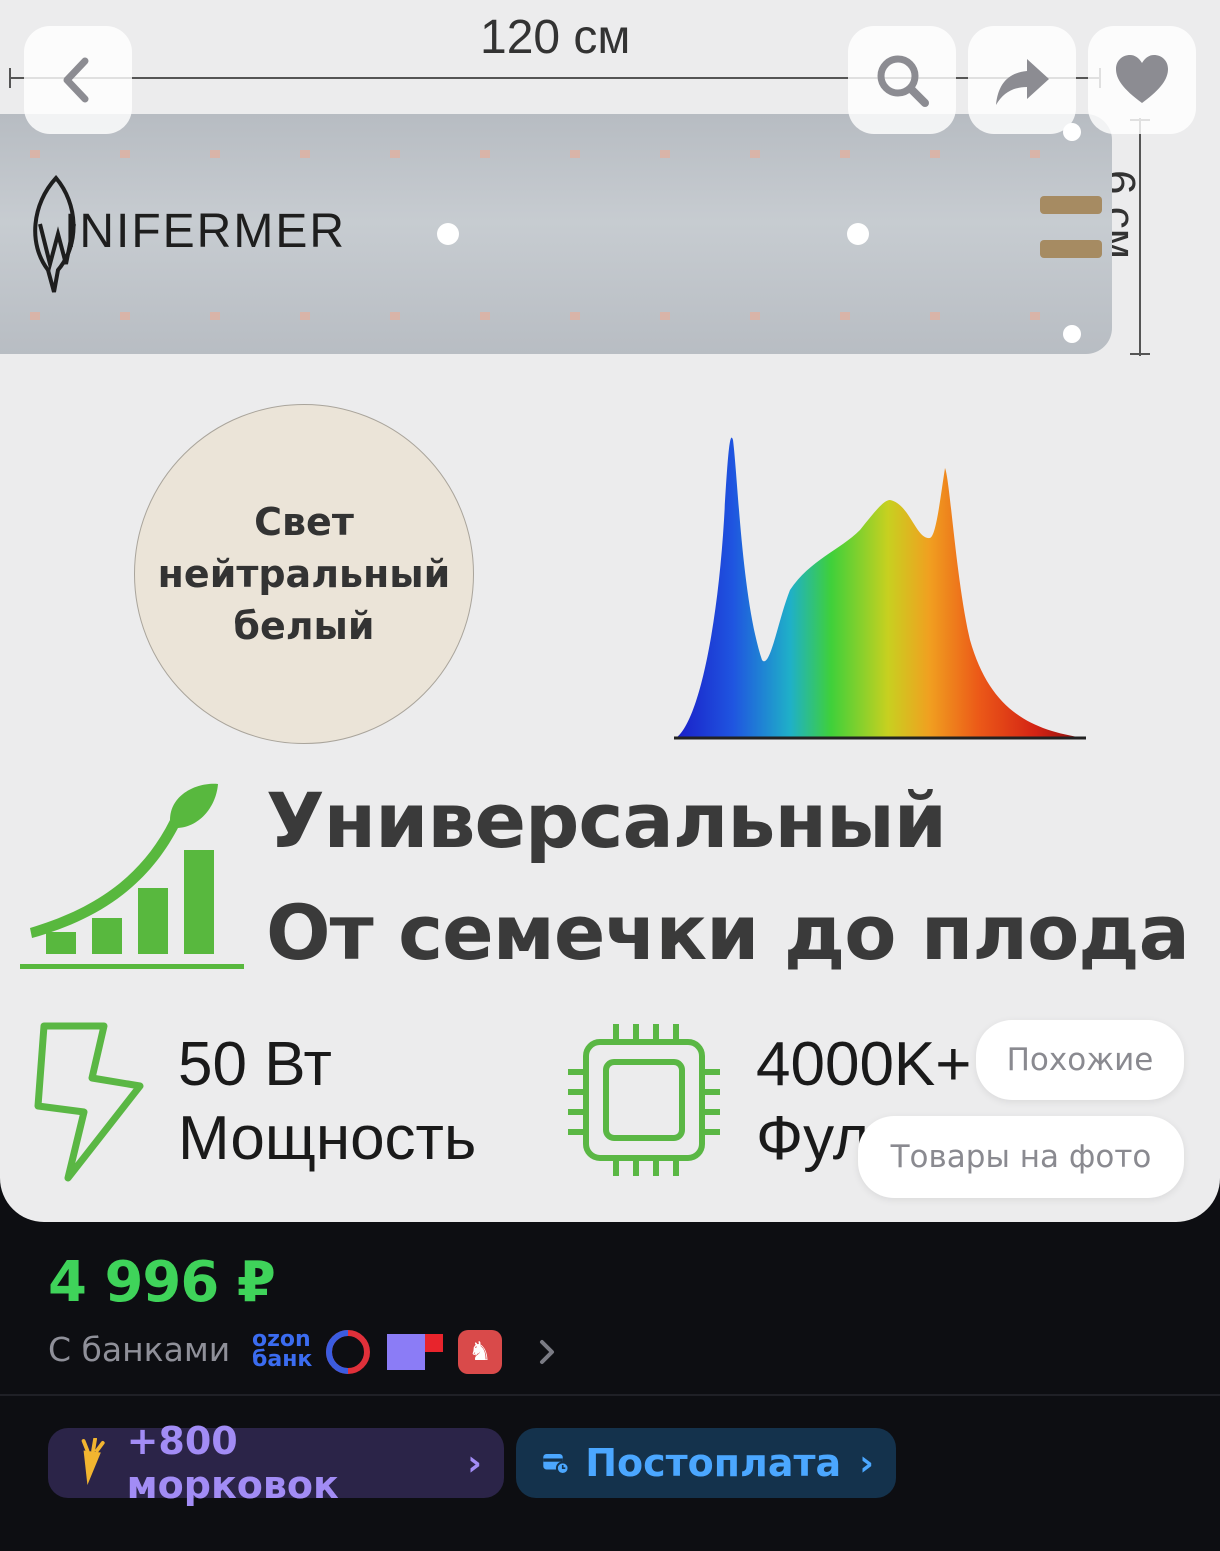 The width and height of the screenshot is (1220, 1551). Describe the element at coordinates (547, 1352) in the screenshot. I see `chevron-right-icon` at that location.